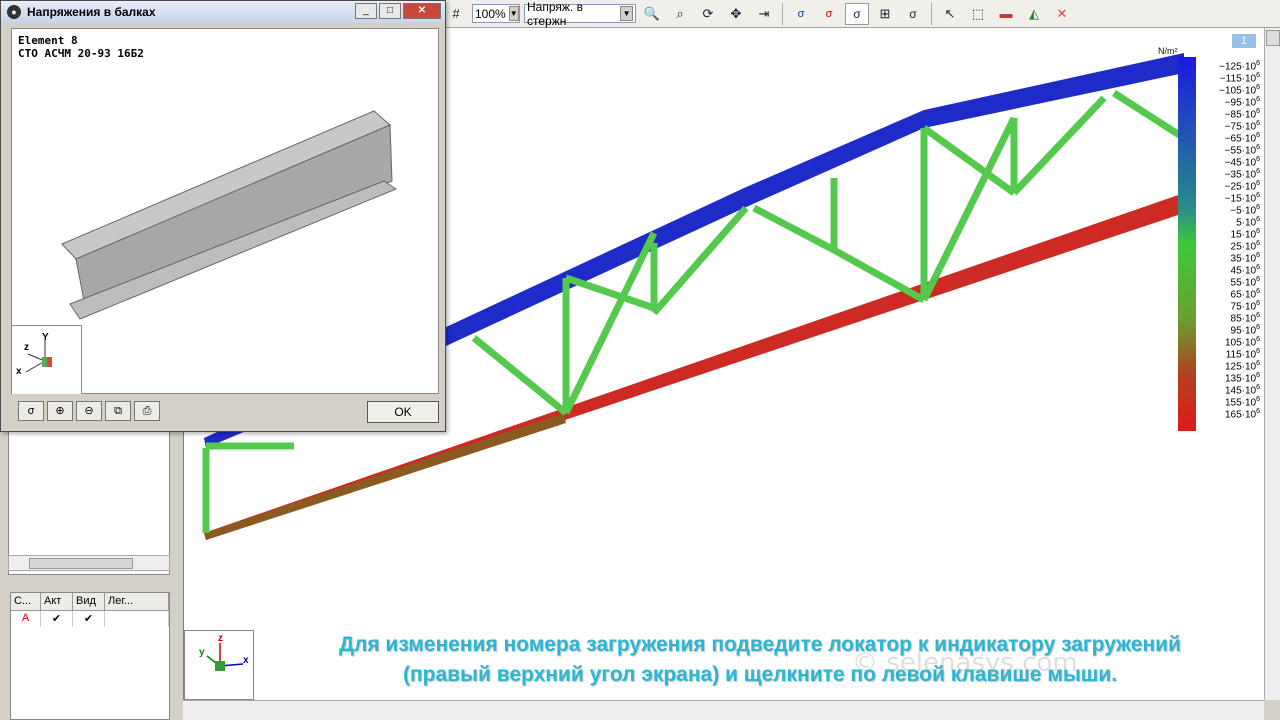  I want to click on scale-label: −65·106, so click(1242, 138).